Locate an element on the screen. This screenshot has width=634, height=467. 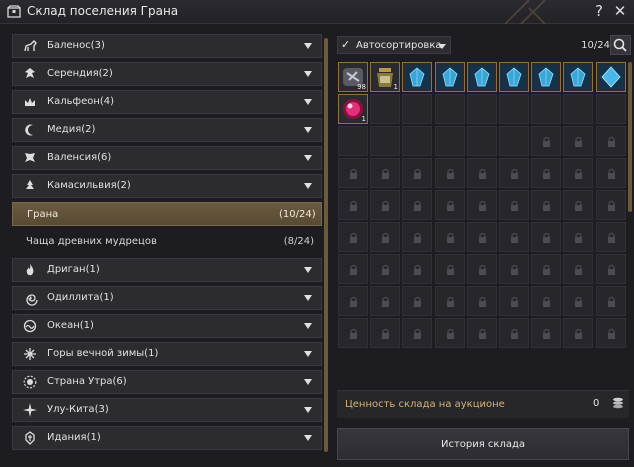
help-button: ? is located at coordinates (599, 11).